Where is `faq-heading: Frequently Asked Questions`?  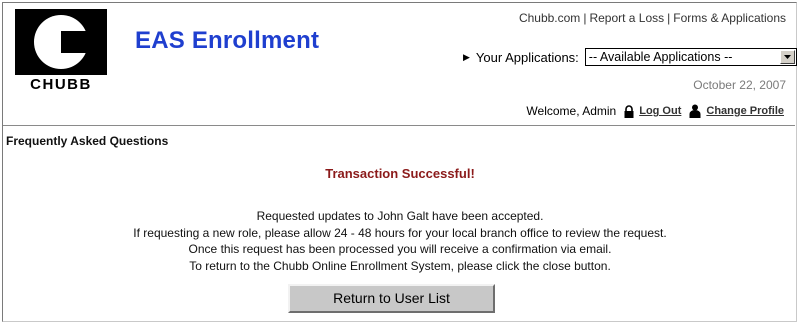 faq-heading: Frequently Asked Questions is located at coordinates (87, 141).